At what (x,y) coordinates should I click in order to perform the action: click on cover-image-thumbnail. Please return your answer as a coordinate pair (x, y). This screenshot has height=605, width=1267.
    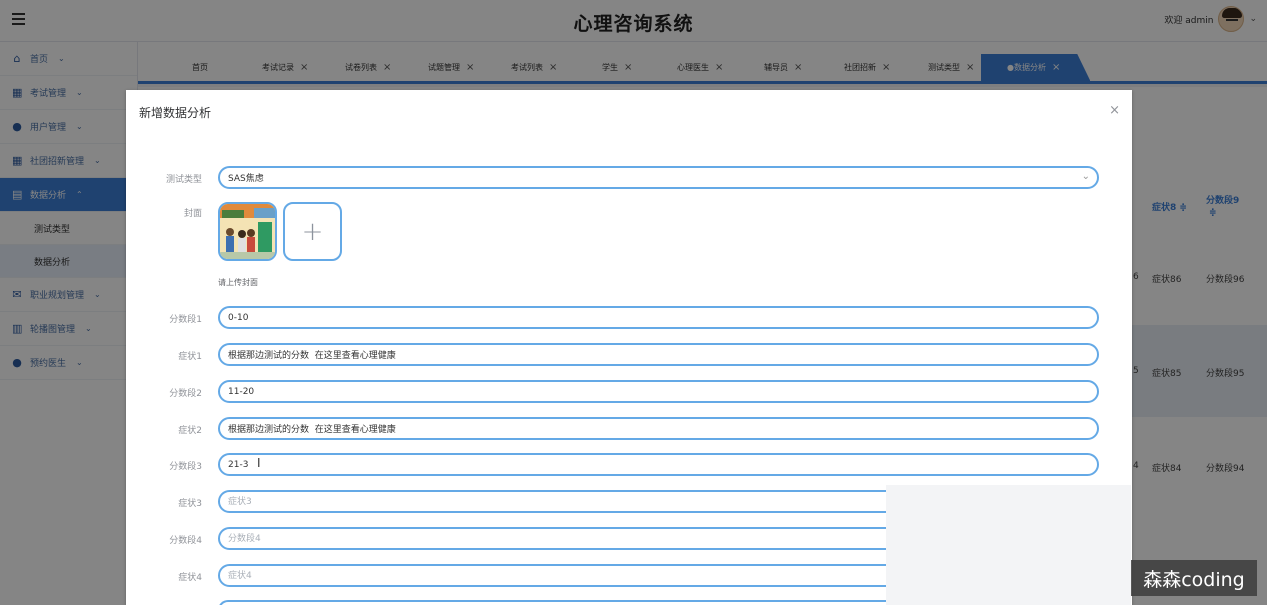
    Looking at the image, I should click on (247, 231).